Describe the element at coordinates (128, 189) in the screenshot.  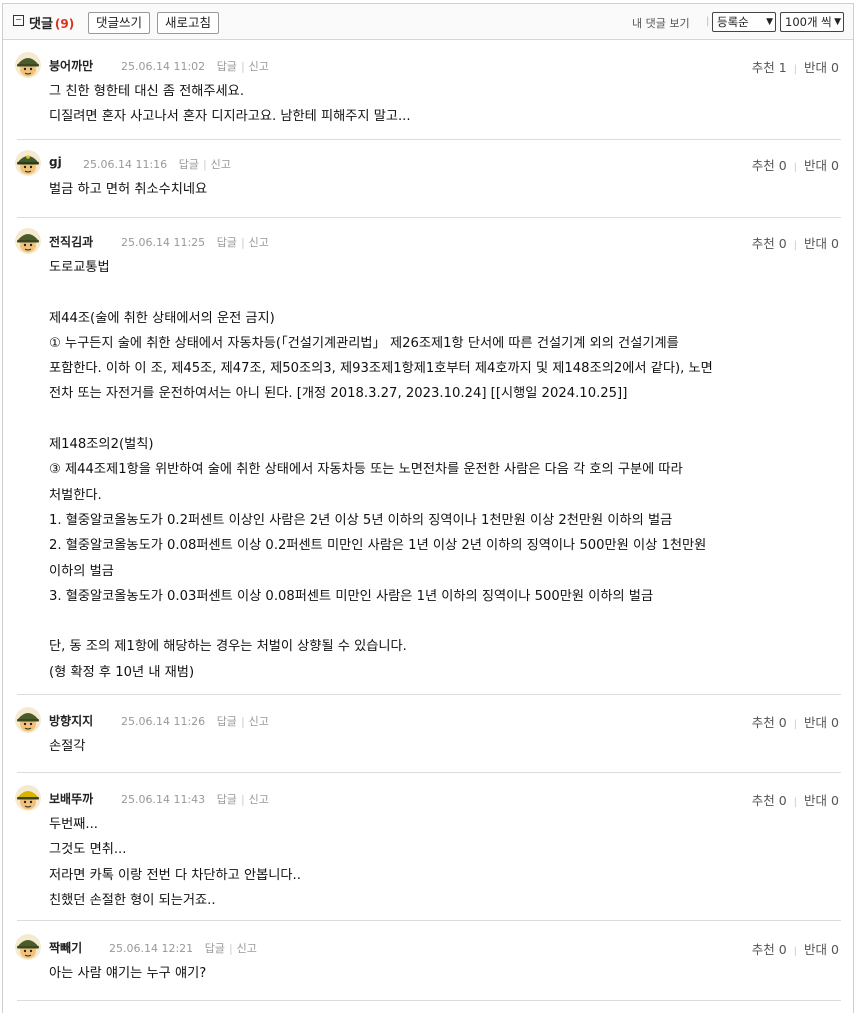
I see `comment-body: 벌금 하고 면허 취소수치네요` at that location.